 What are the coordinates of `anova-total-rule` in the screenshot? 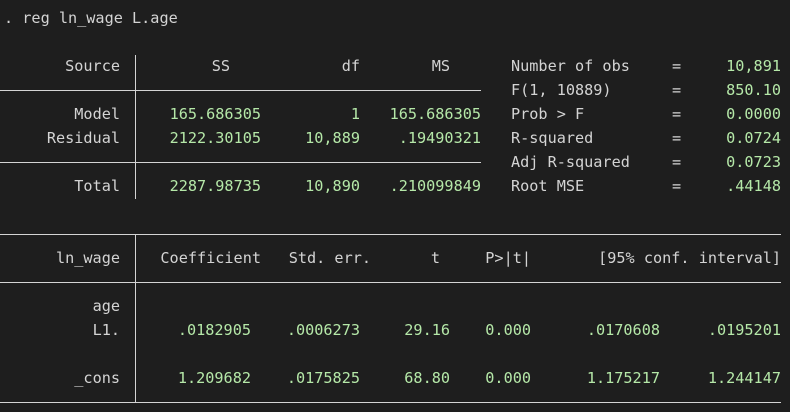 It's located at (240, 162).